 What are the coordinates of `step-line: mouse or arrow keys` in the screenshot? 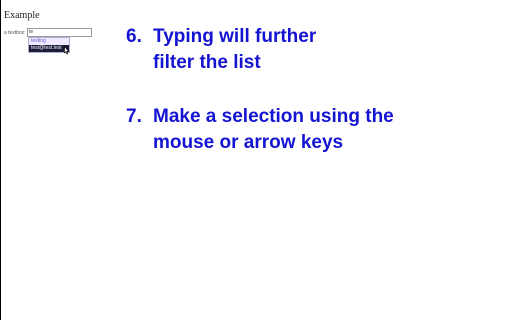 It's located at (248, 142).